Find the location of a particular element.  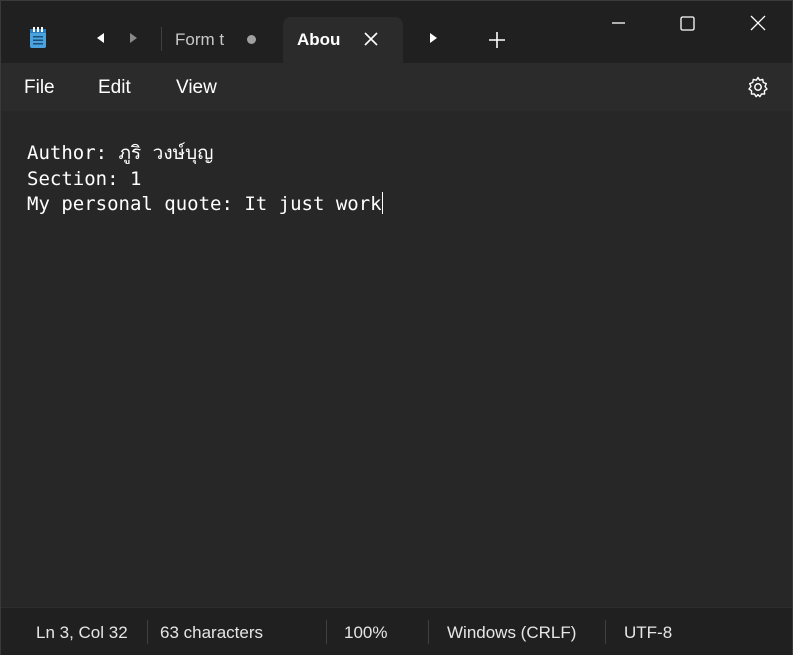

tab-label: Abou is located at coordinates (319, 39).